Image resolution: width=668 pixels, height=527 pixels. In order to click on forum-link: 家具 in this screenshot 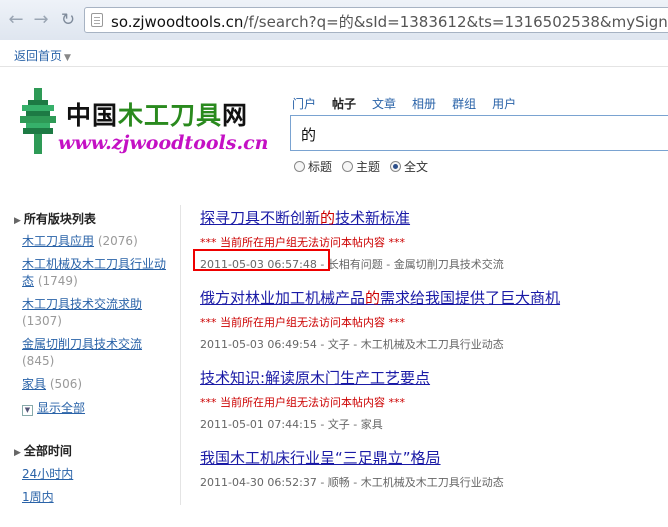, I will do `click(34, 384)`.